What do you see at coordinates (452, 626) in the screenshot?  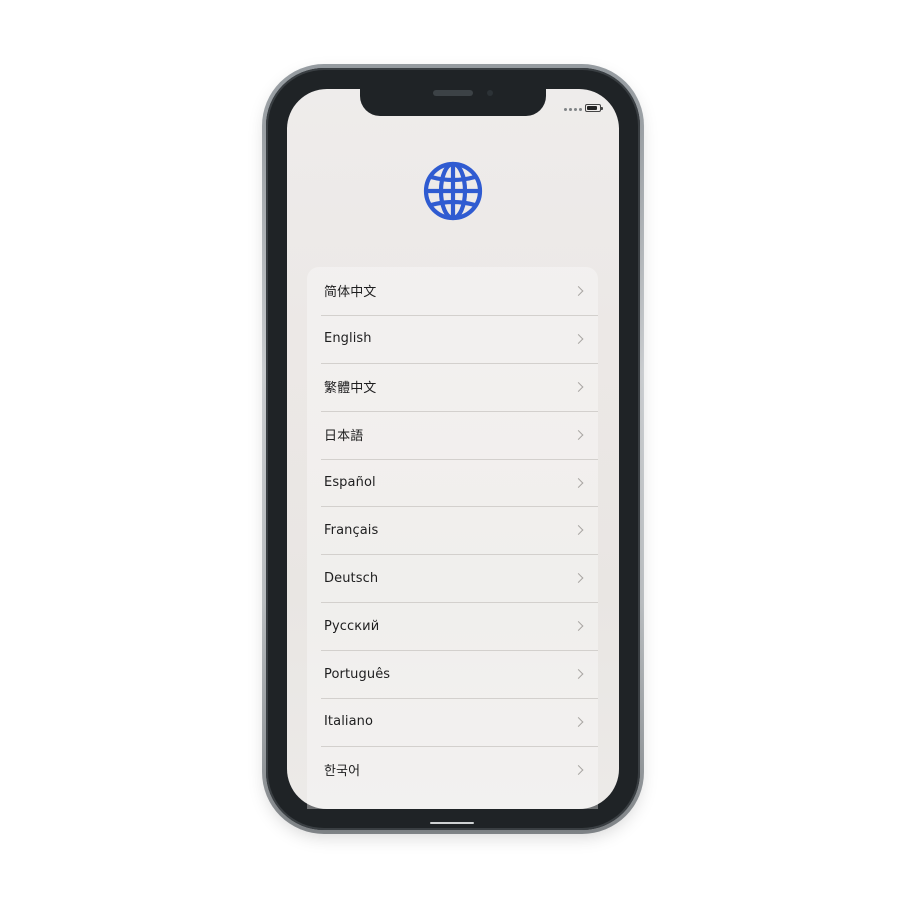 I see `language-item-russian: Русский` at bounding box center [452, 626].